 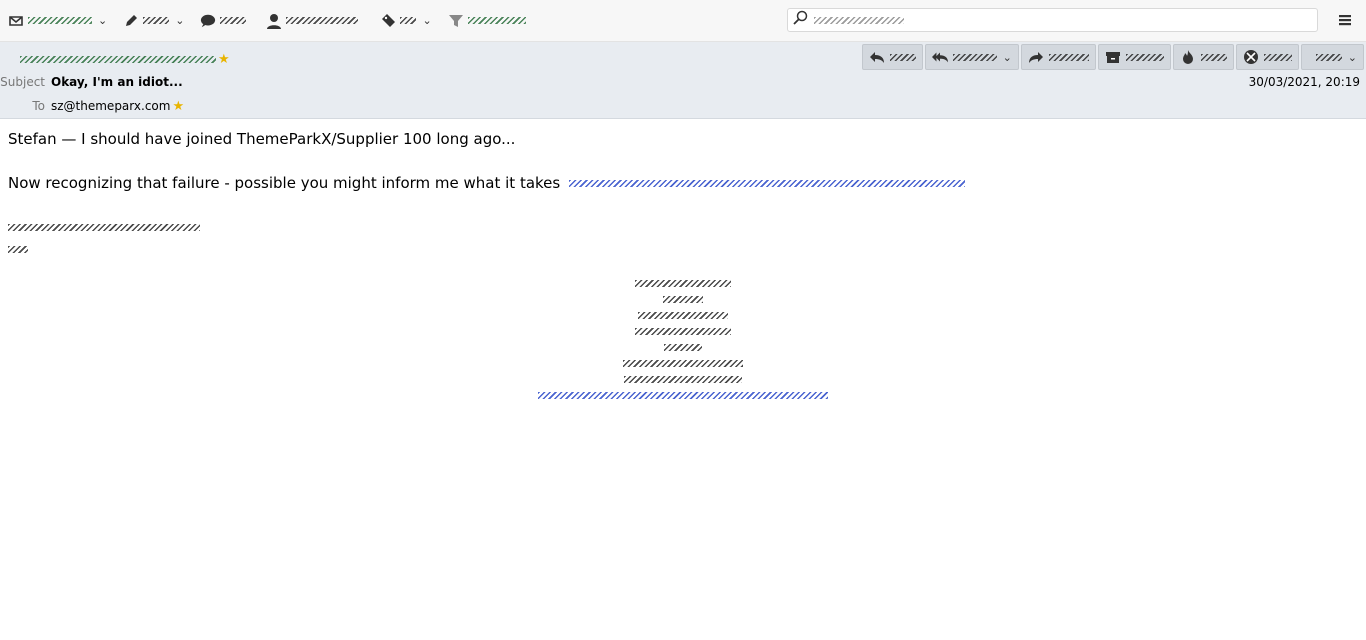 I want to click on contact-icon, so click(x=274, y=21).